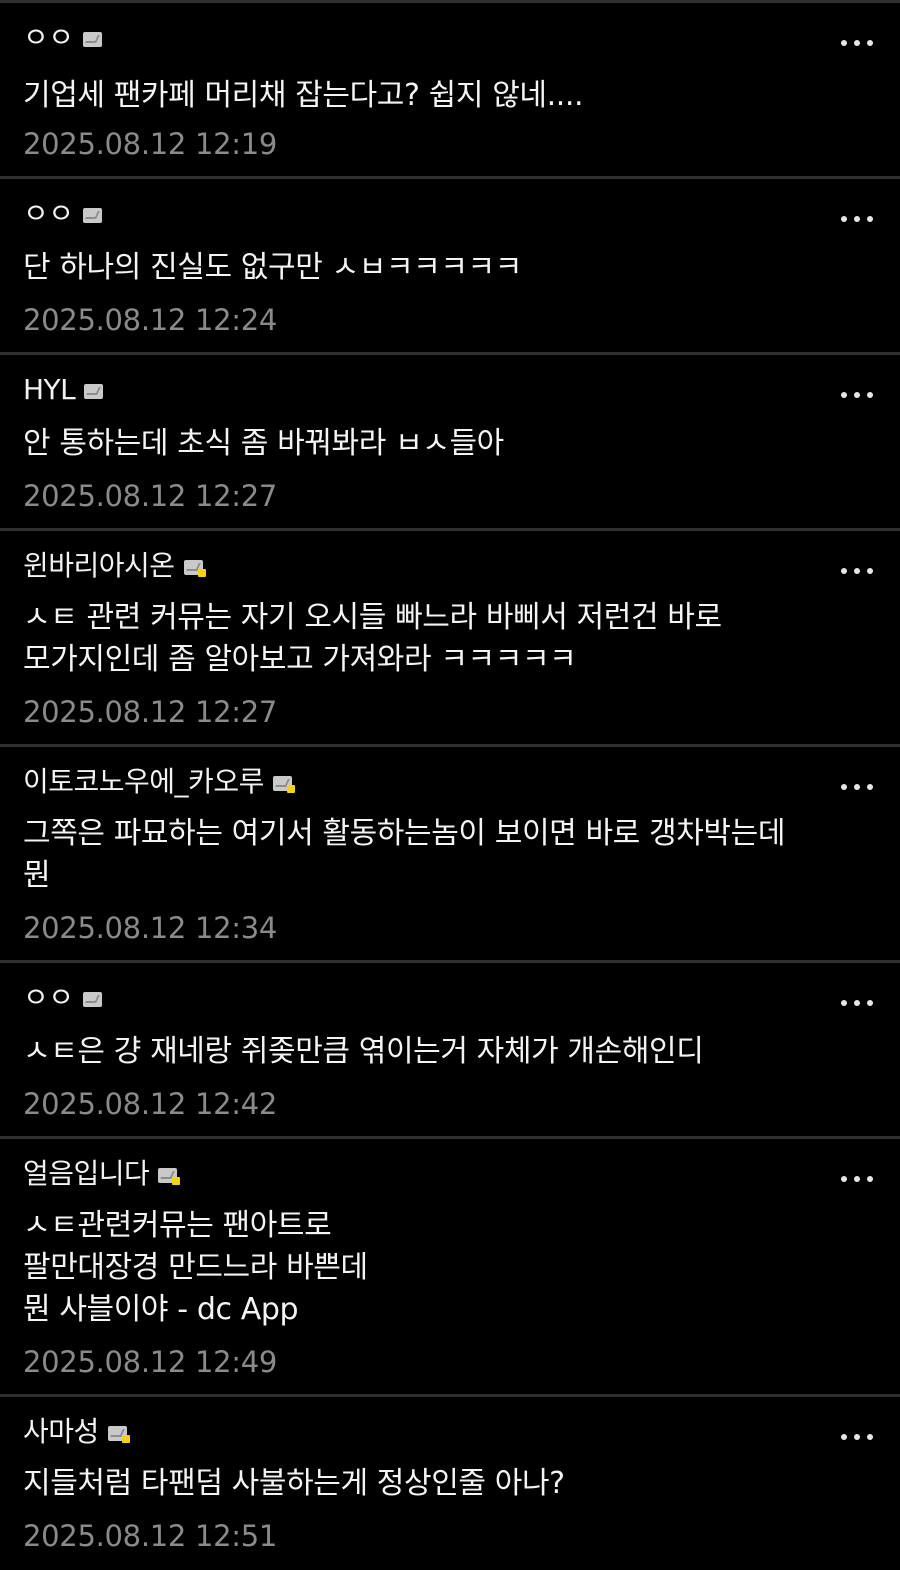 Image resolution: width=900 pixels, height=1570 pixels. Describe the element at coordinates (363, 1051) in the screenshot. I see `comment-text: ㅅㅌ은 걍 재네랑 쥐좆만큼 엮이는거 자체가 개손해인디` at that location.